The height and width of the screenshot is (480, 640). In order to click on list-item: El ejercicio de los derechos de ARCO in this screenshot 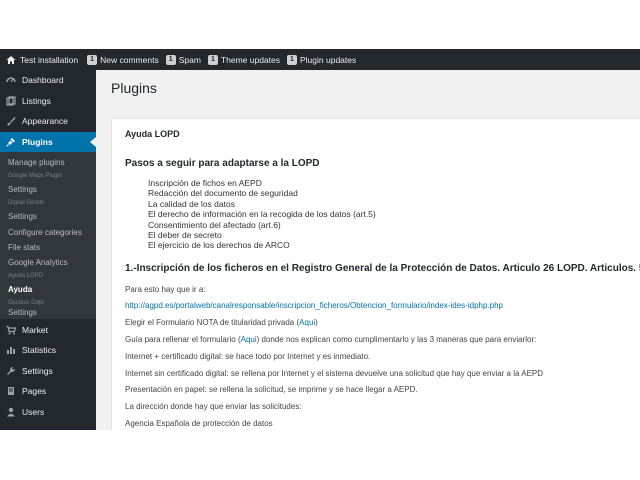, I will do `click(219, 245)`.